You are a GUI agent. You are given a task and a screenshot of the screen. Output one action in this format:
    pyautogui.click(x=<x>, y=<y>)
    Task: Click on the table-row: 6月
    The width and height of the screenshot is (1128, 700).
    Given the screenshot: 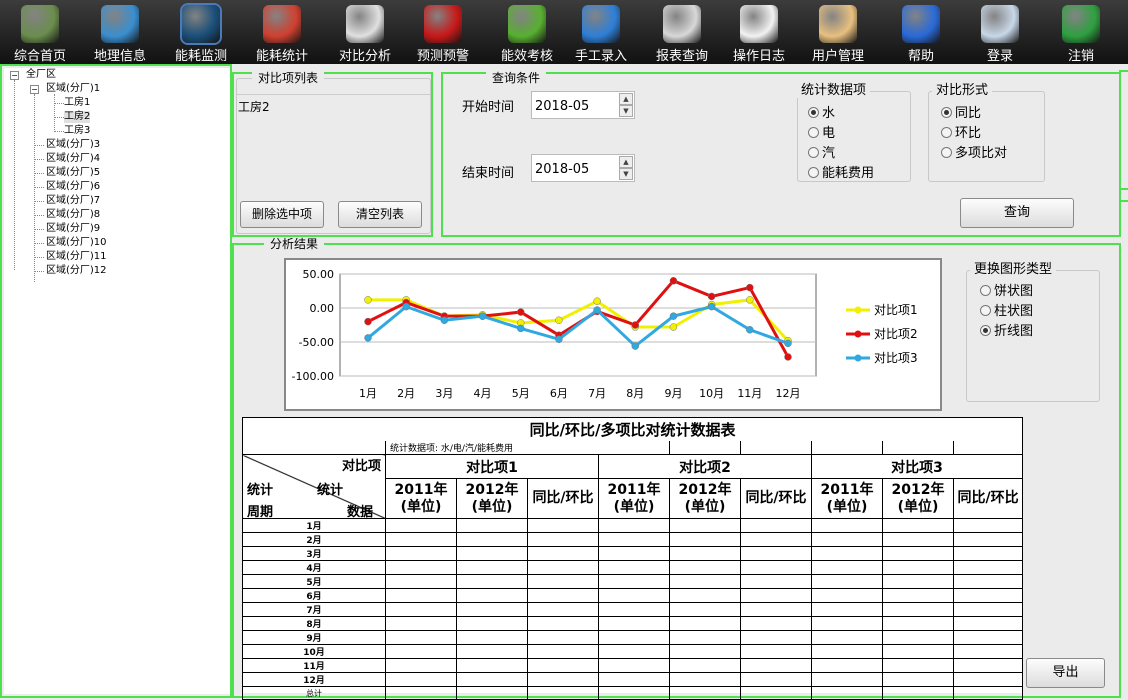 What is the action you would take?
    pyautogui.click(x=633, y=595)
    